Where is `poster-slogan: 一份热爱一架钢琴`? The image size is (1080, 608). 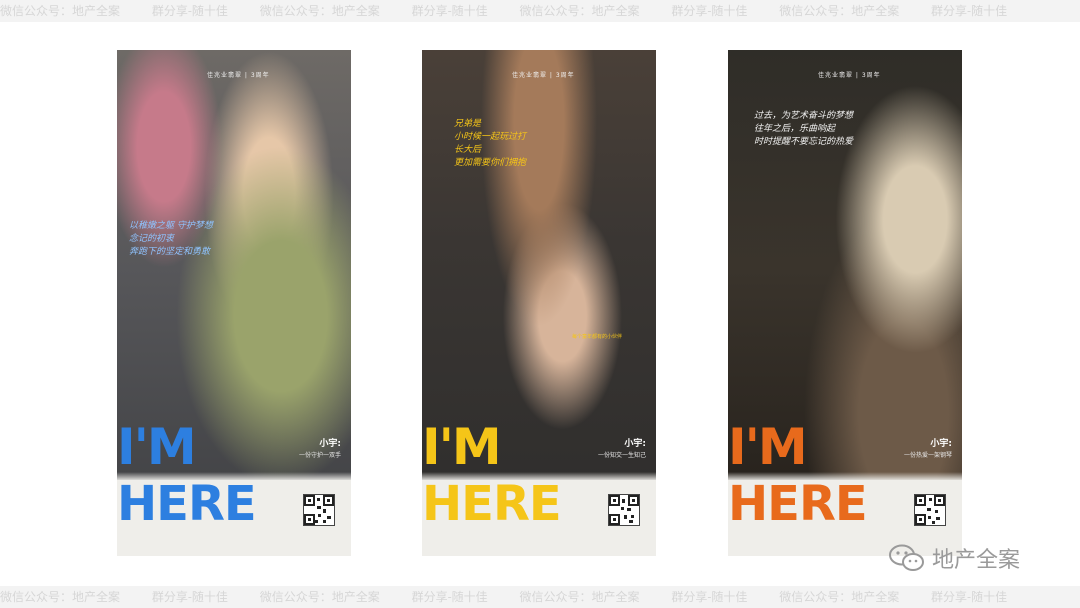
poster-slogan: 一份热爱一架钢琴 is located at coordinates (927, 455).